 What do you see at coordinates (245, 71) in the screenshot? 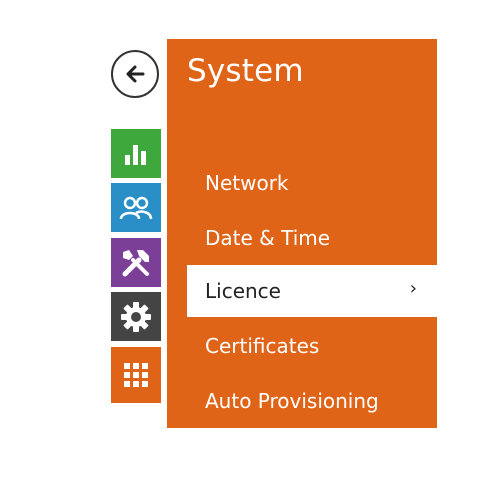
I see `panel-title: System` at bounding box center [245, 71].